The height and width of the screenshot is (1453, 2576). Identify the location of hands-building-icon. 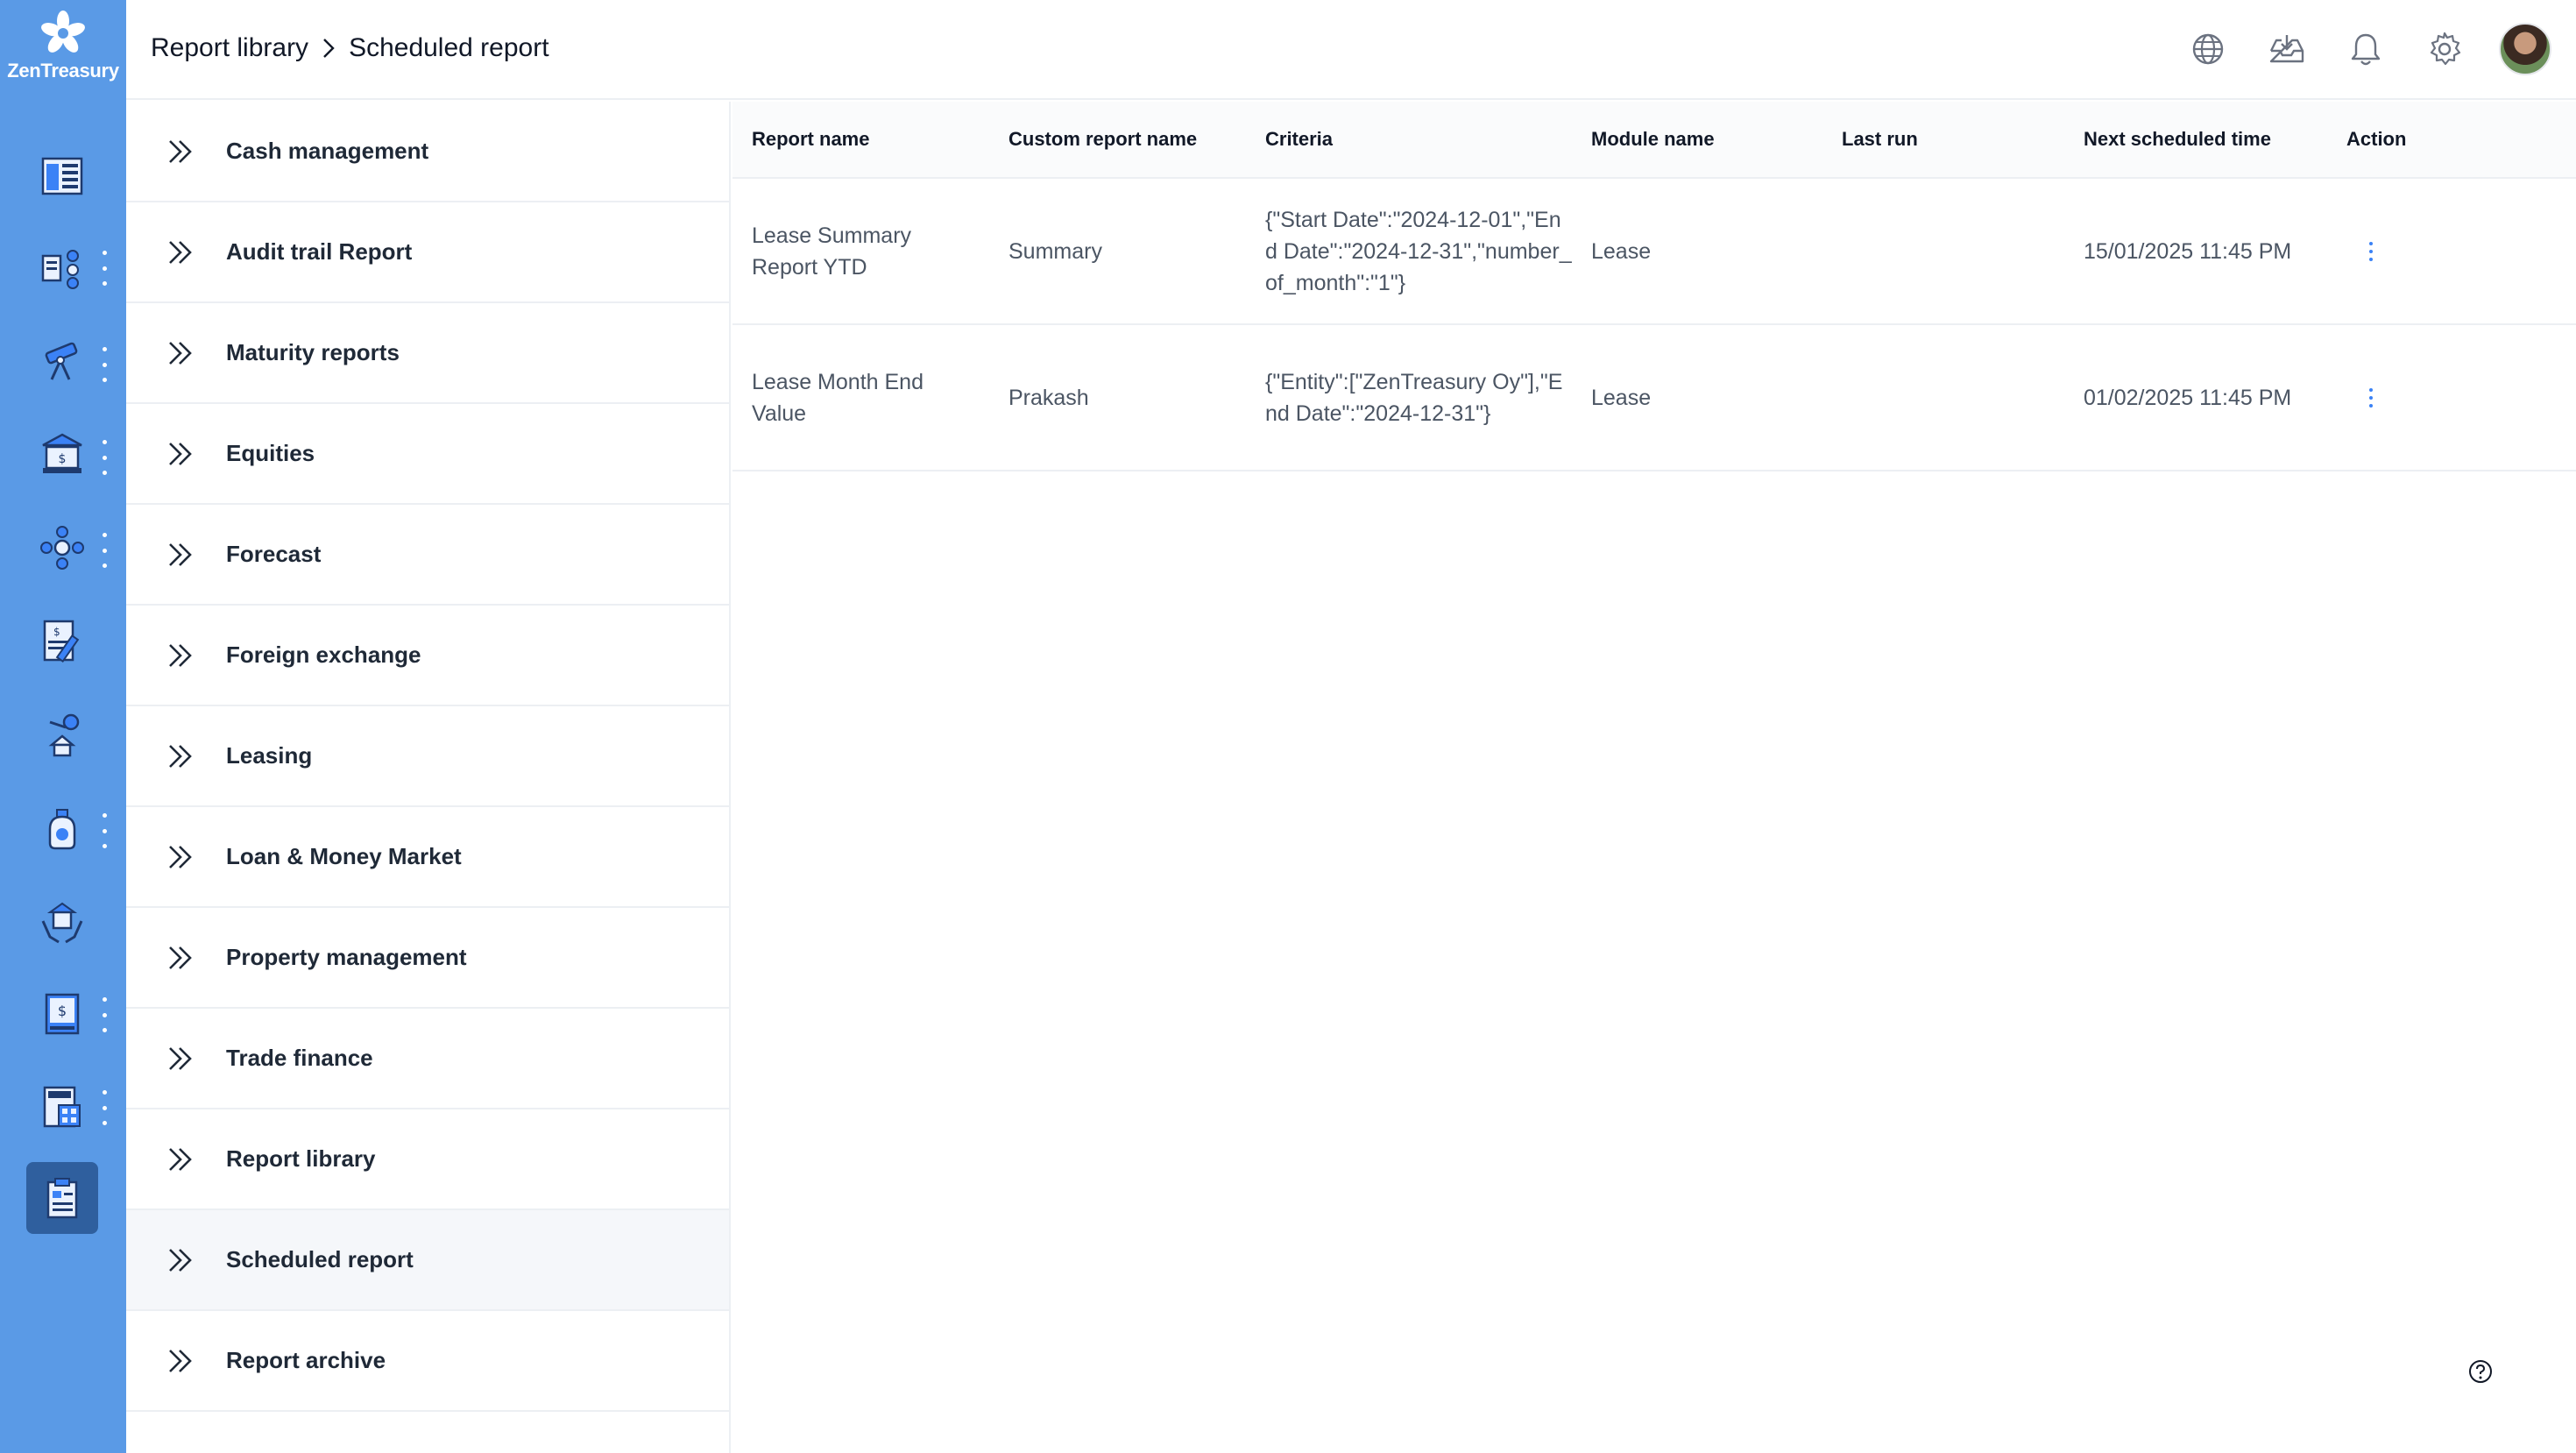
(62, 923).